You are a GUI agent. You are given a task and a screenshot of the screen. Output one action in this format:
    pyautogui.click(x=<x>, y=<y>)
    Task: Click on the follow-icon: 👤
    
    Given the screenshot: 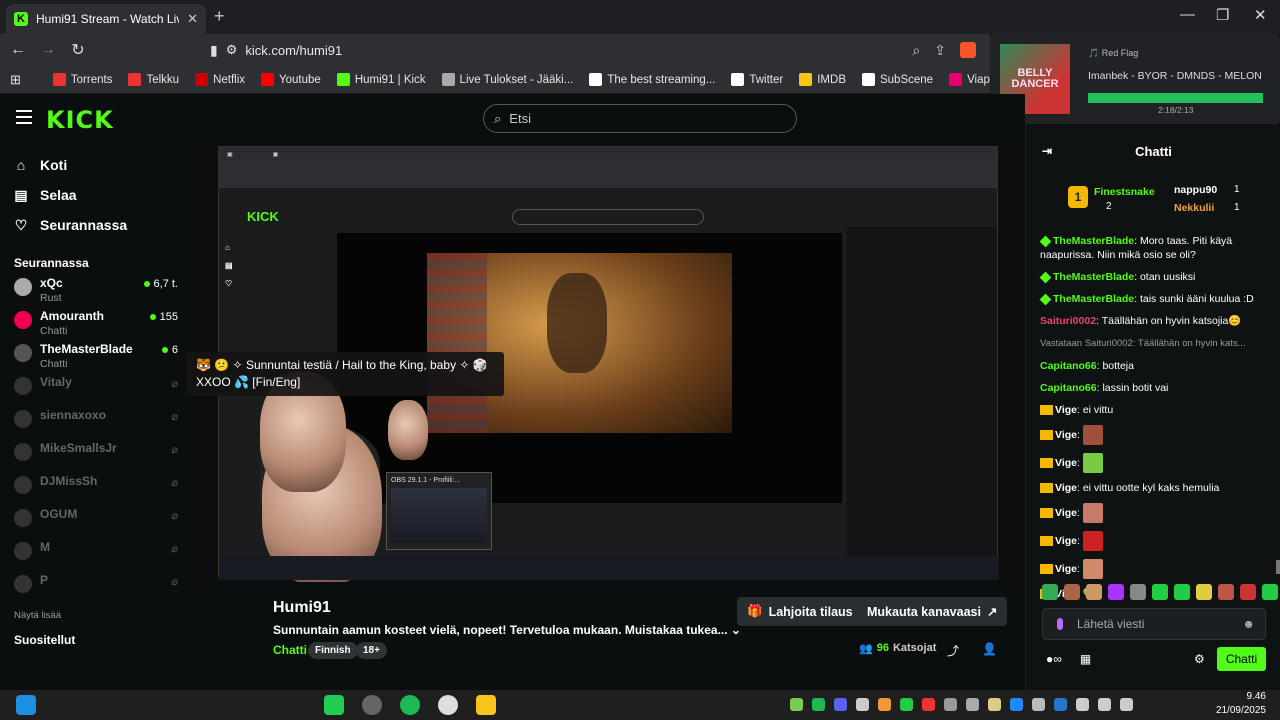 What is the action you would take?
    pyautogui.click(x=989, y=649)
    